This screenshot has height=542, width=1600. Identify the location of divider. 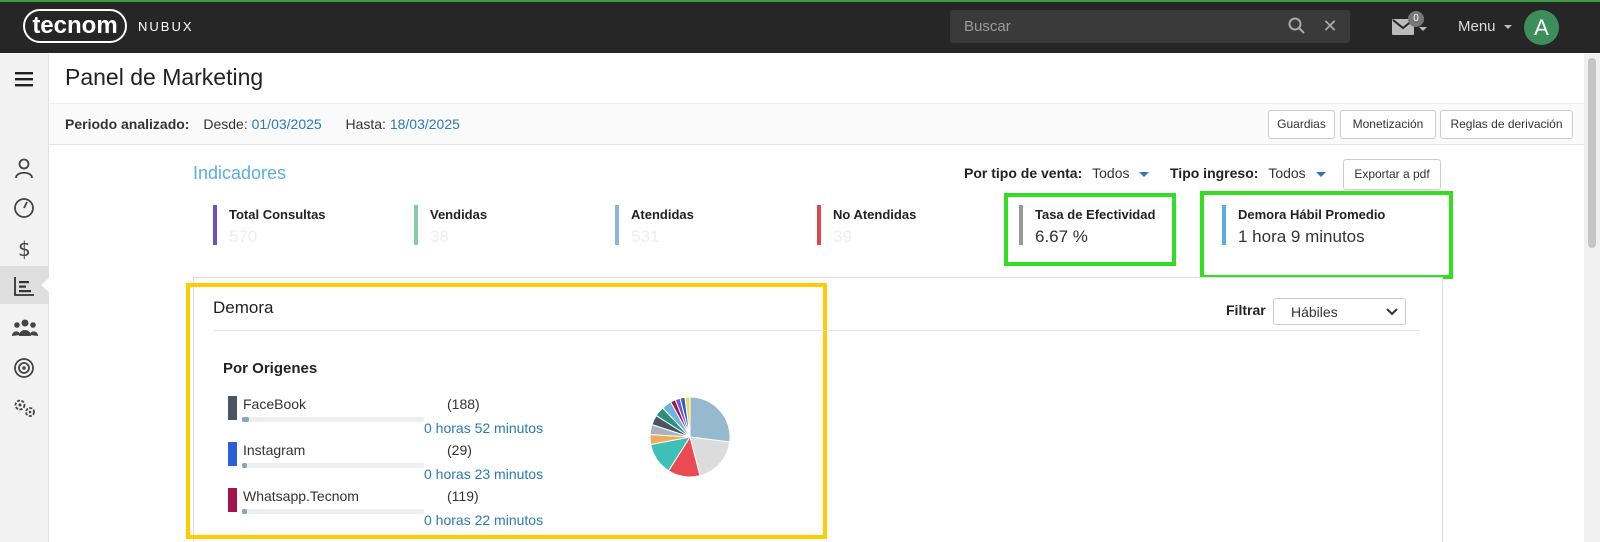
(816, 330).